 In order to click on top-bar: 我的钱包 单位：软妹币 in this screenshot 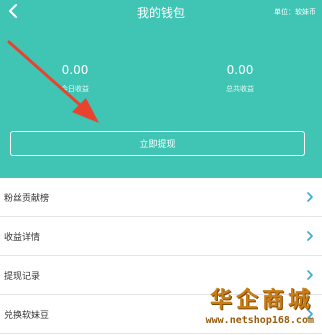, I will do `click(161, 12)`.